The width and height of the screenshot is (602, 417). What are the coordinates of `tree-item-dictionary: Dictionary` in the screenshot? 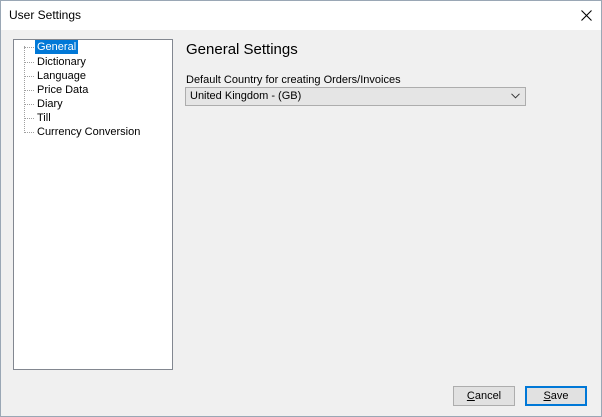 It's located at (89, 62).